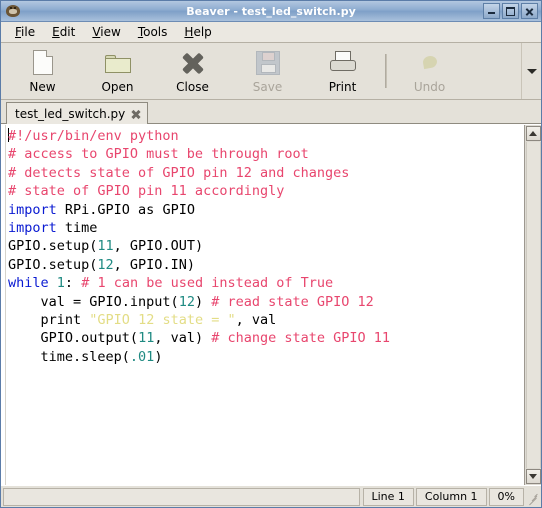 The height and width of the screenshot is (508, 542). Describe the element at coordinates (533, 476) in the screenshot. I see `scroll-down-icon` at that location.